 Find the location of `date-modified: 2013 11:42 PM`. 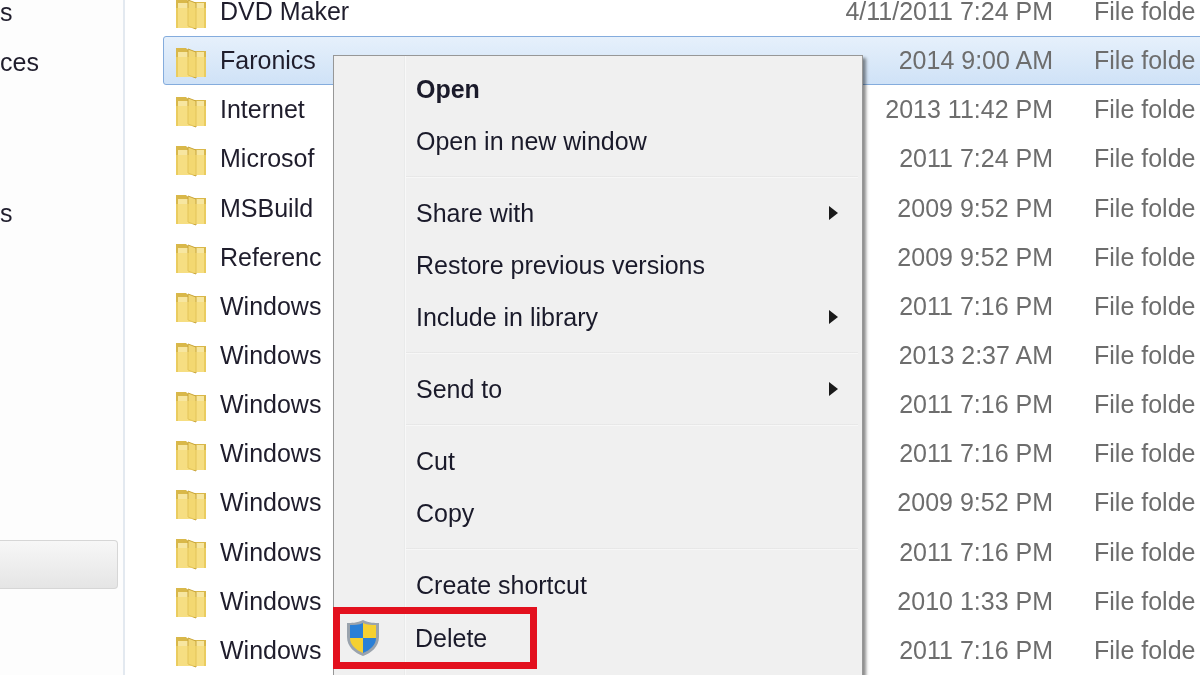

date-modified: 2013 11:42 PM is located at coordinates (969, 110).